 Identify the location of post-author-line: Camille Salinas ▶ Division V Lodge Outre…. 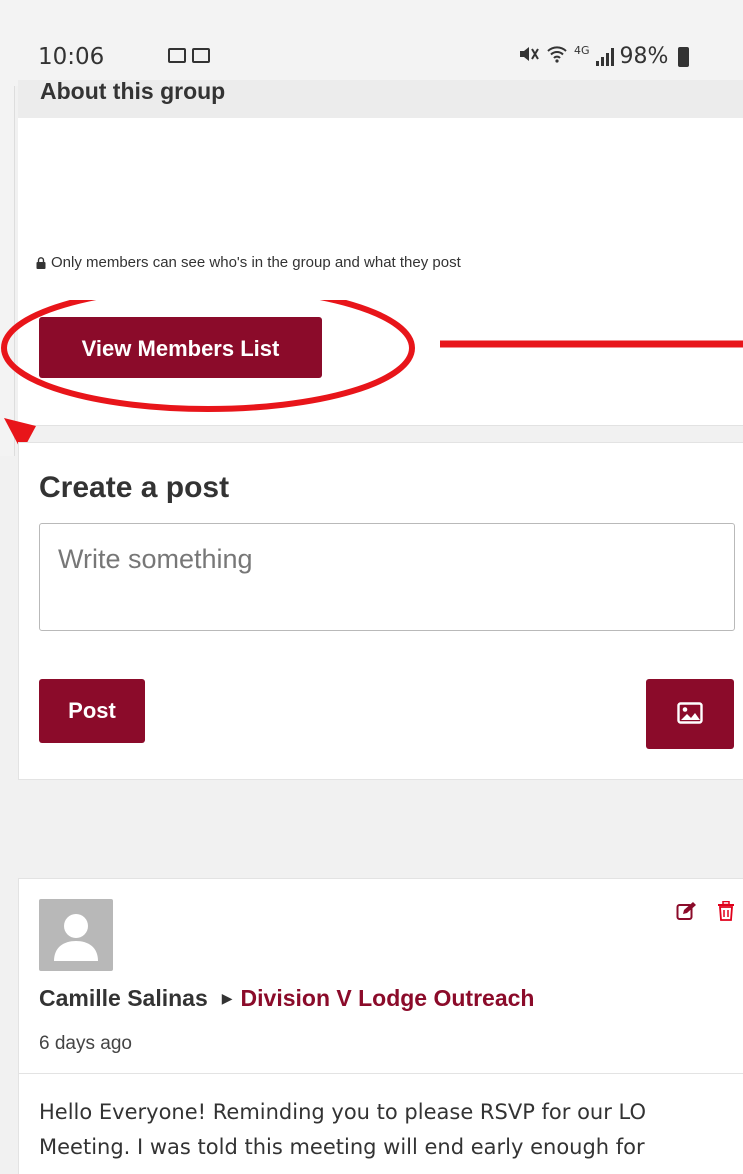
(286, 998).